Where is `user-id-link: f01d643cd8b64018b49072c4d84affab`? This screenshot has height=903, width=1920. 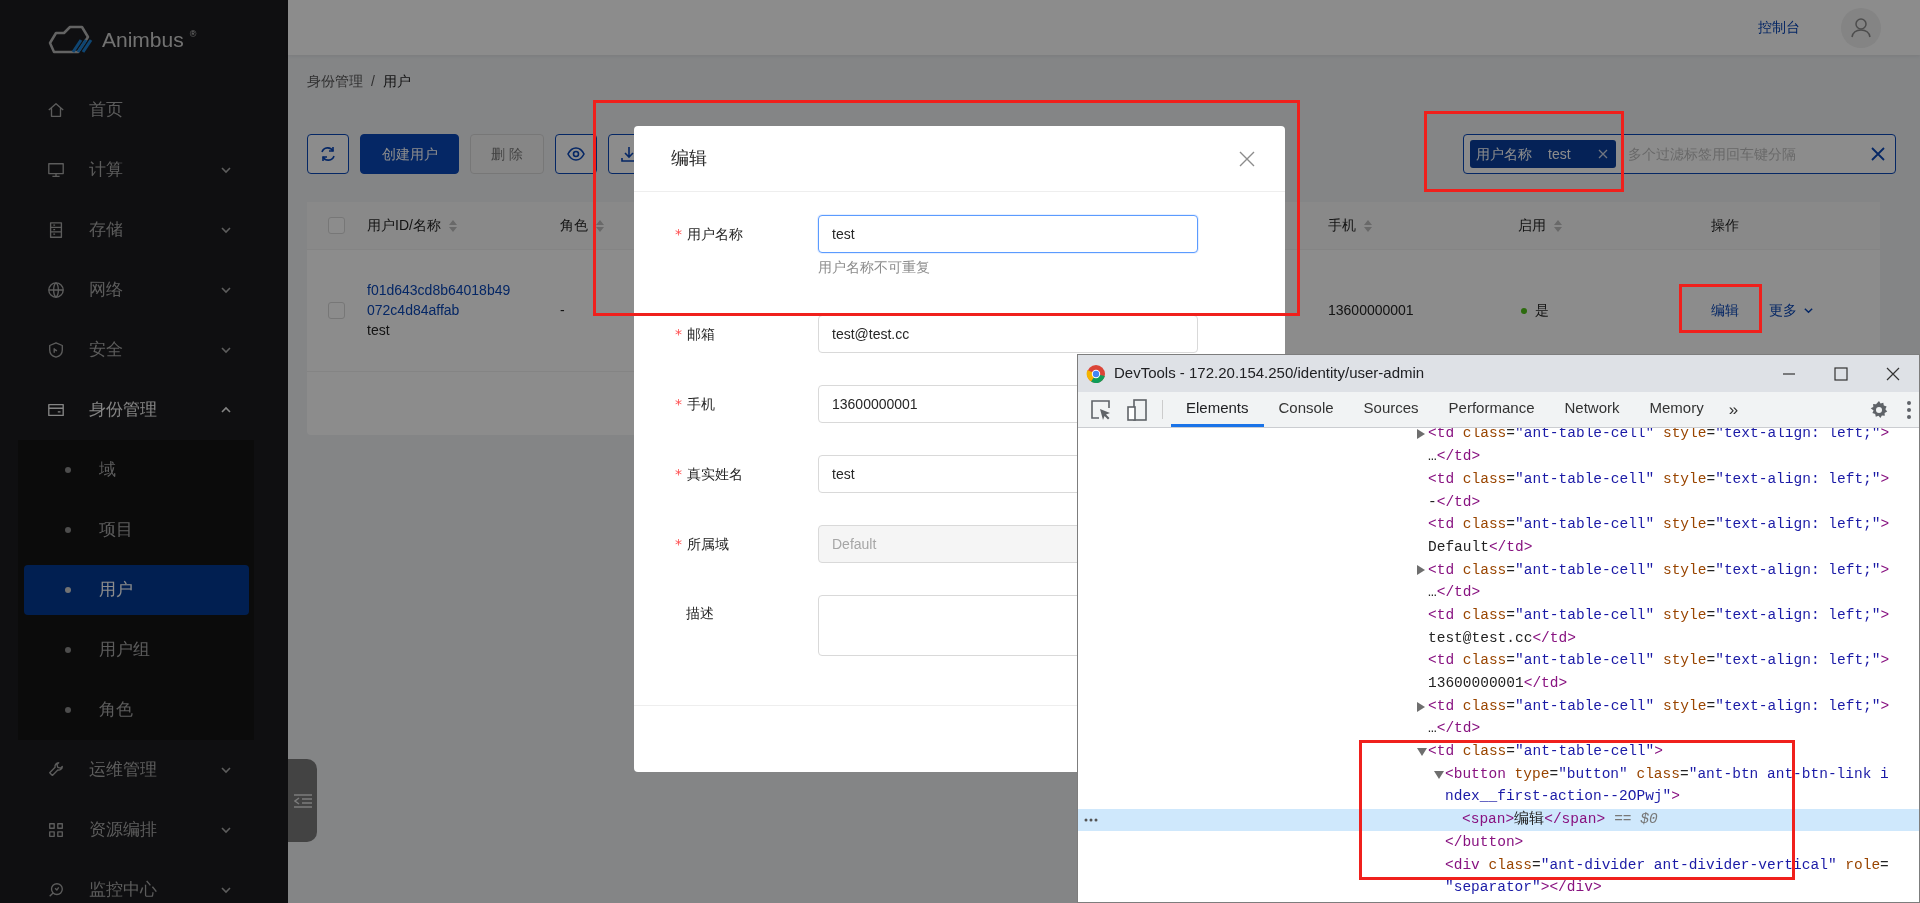
user-id-link: f01d643cd8b64018b49072c4d84affab is located at coordinates (442, 300).